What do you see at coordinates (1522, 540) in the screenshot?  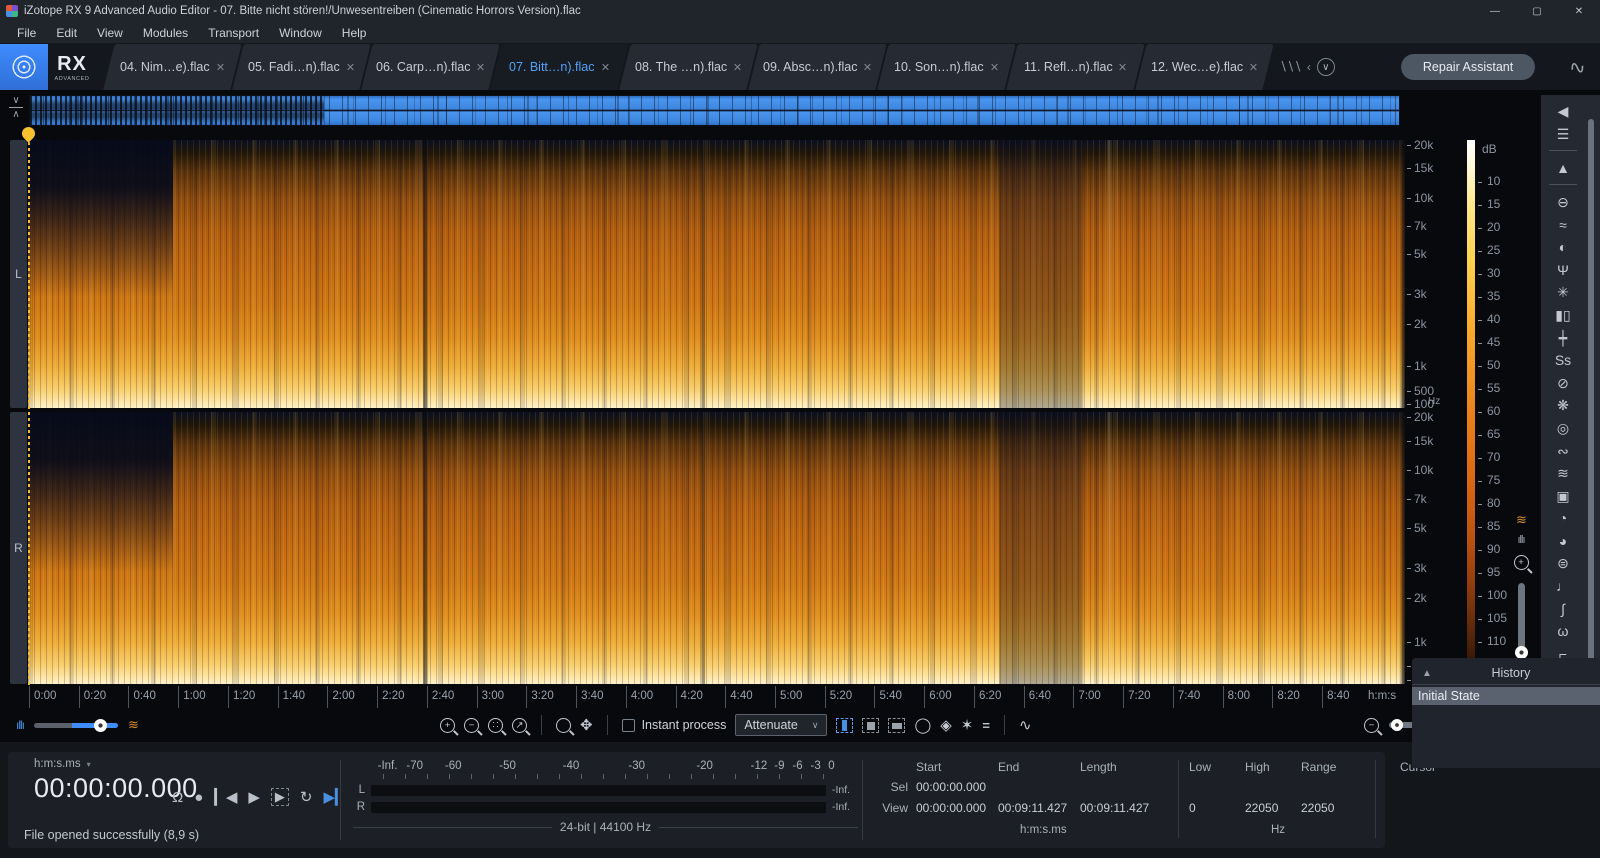 I see `waveform-view-icon: ıllı` at bounding box center [1522, 540].